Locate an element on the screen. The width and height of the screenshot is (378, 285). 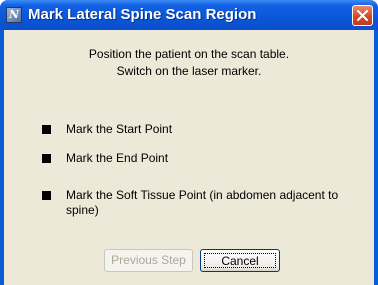
cancel-button-label: Cancel is located at coordinates (240, 260).